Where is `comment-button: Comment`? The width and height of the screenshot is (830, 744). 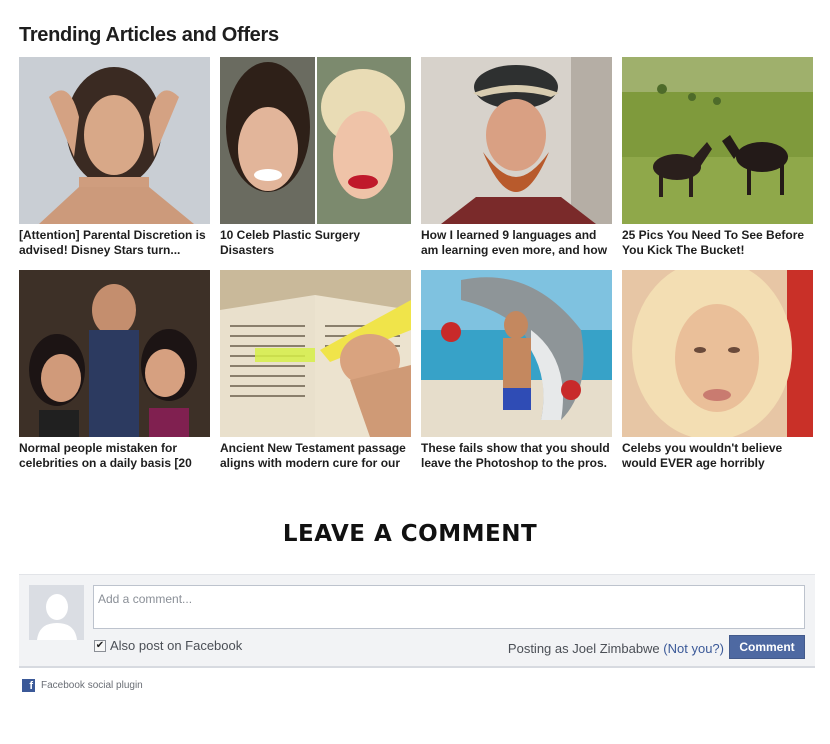
comment-button: Comment is located at coordinates (767, 647).